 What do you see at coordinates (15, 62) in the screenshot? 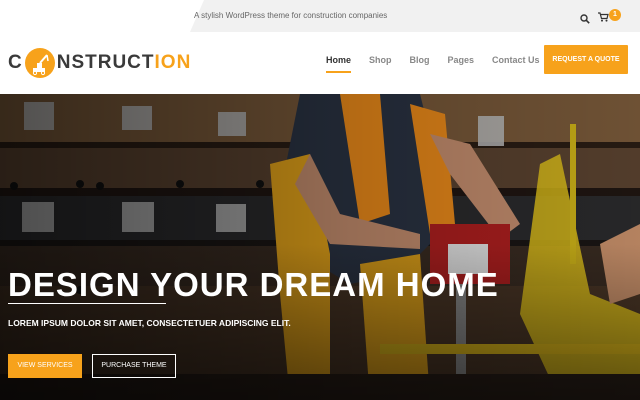
I see `logo-text-start: C` at bounding box center [15, 62].